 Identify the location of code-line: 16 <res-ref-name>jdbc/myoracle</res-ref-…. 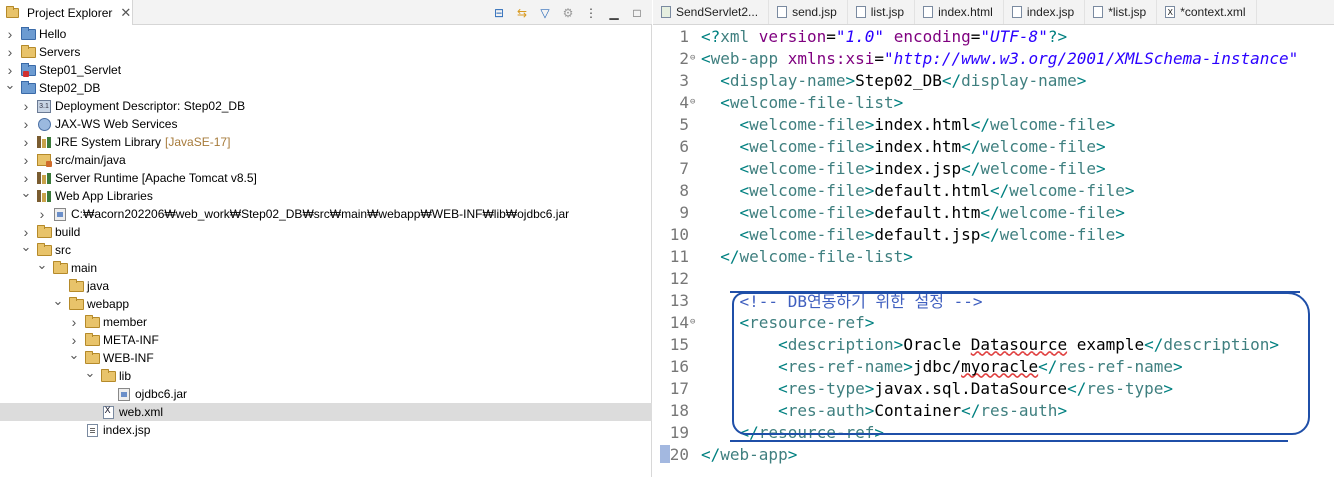
(993, 366).